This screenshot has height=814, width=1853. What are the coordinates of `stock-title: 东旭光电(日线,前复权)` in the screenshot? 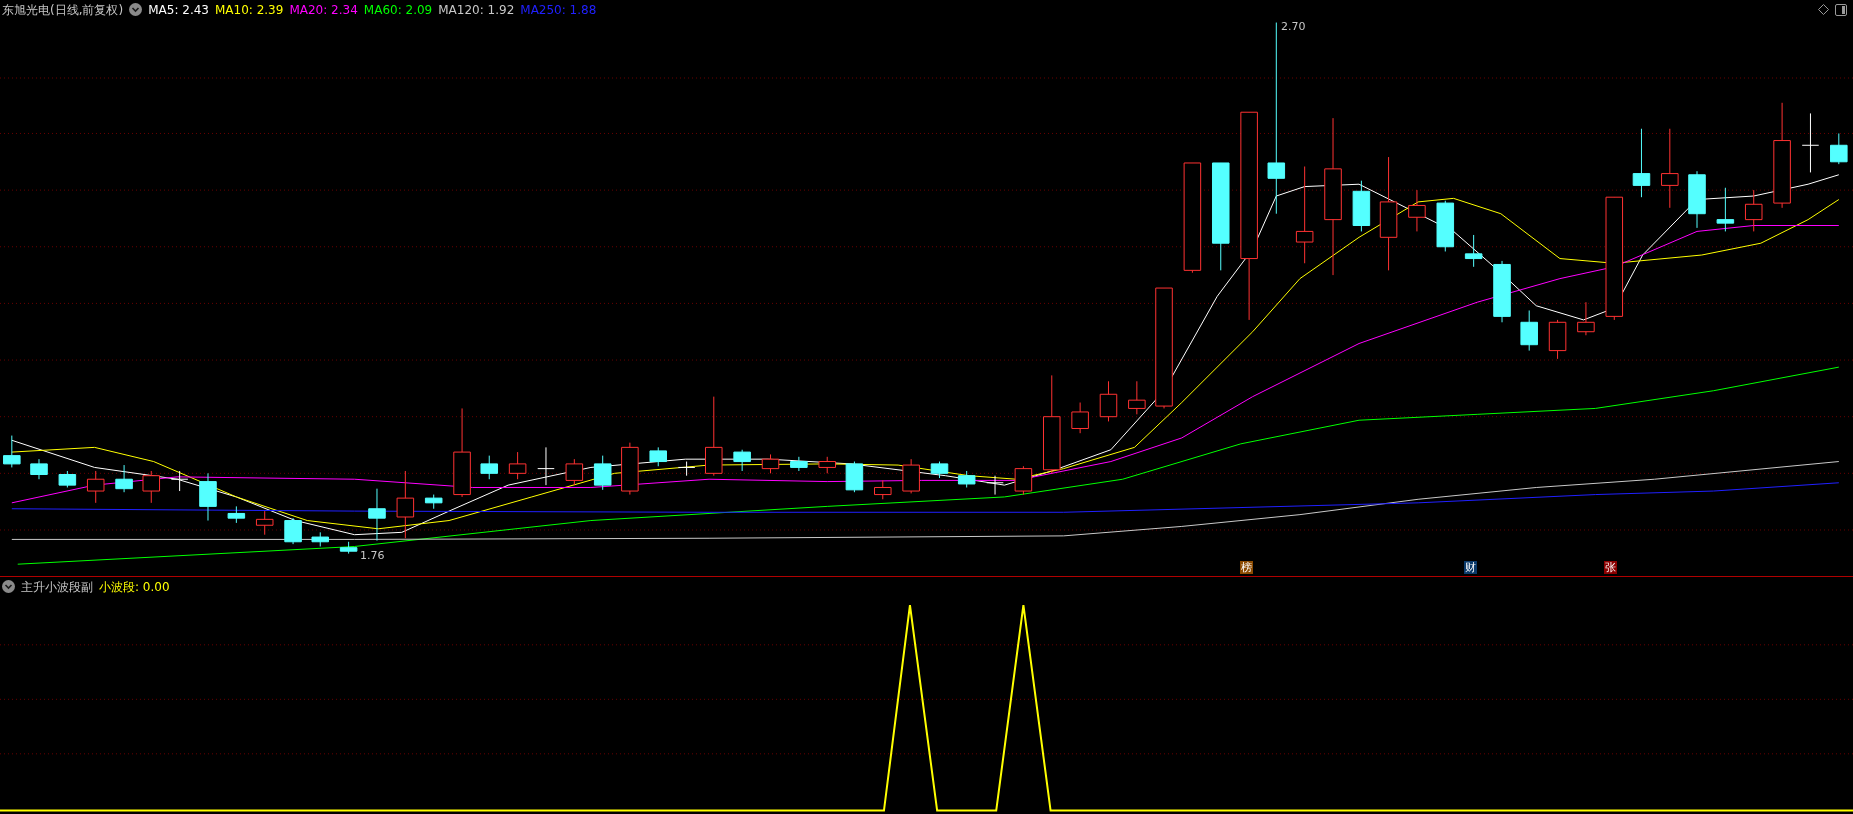 It's located at (63, 10).